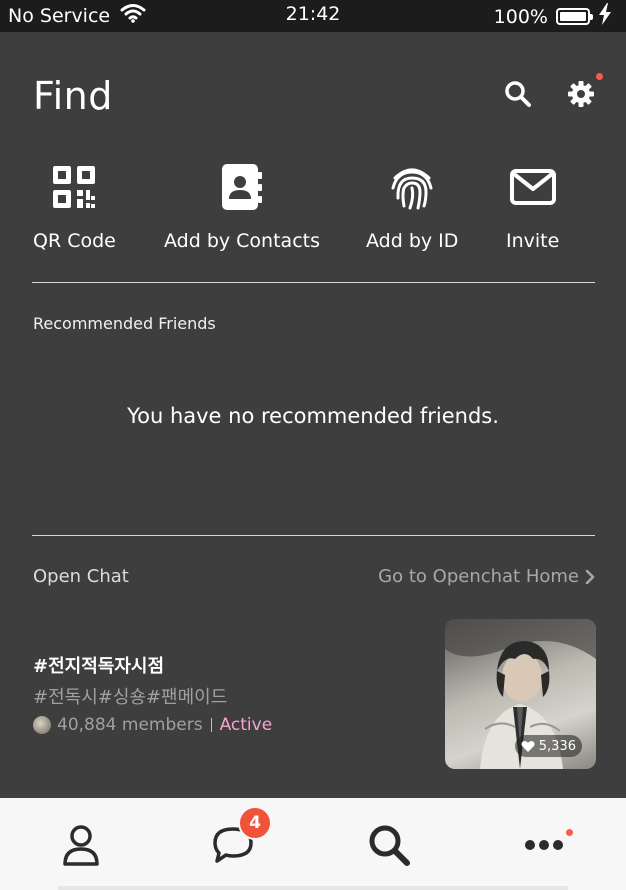 The width and height of the screenshot is (626, 890). What do you see at coordinates (520, 694) in the screenshot?
I see `openchat-thumbnail: 5,336` at bounding box center [520, 694].